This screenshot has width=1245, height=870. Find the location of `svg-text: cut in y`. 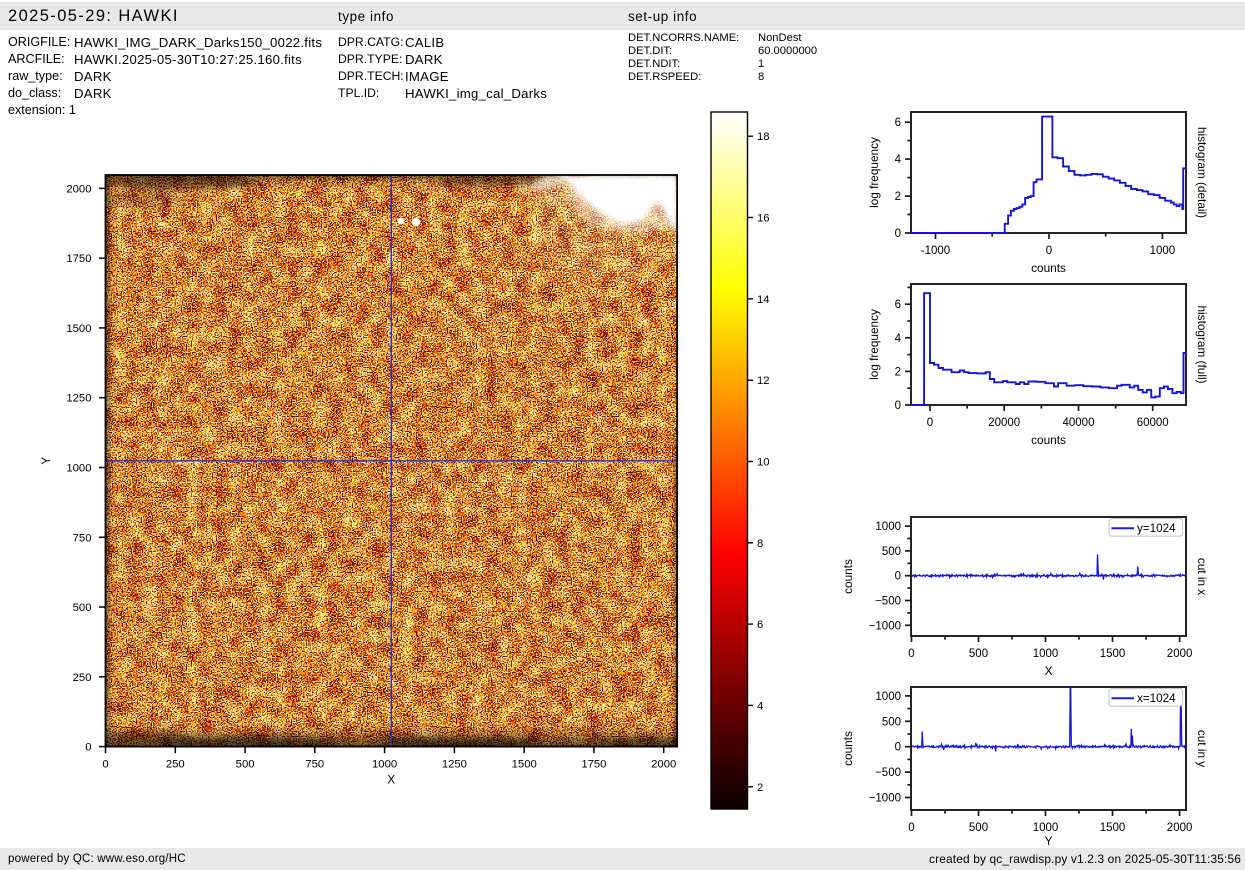

svg-text: cut in y is located at coordinates (1202, 748).